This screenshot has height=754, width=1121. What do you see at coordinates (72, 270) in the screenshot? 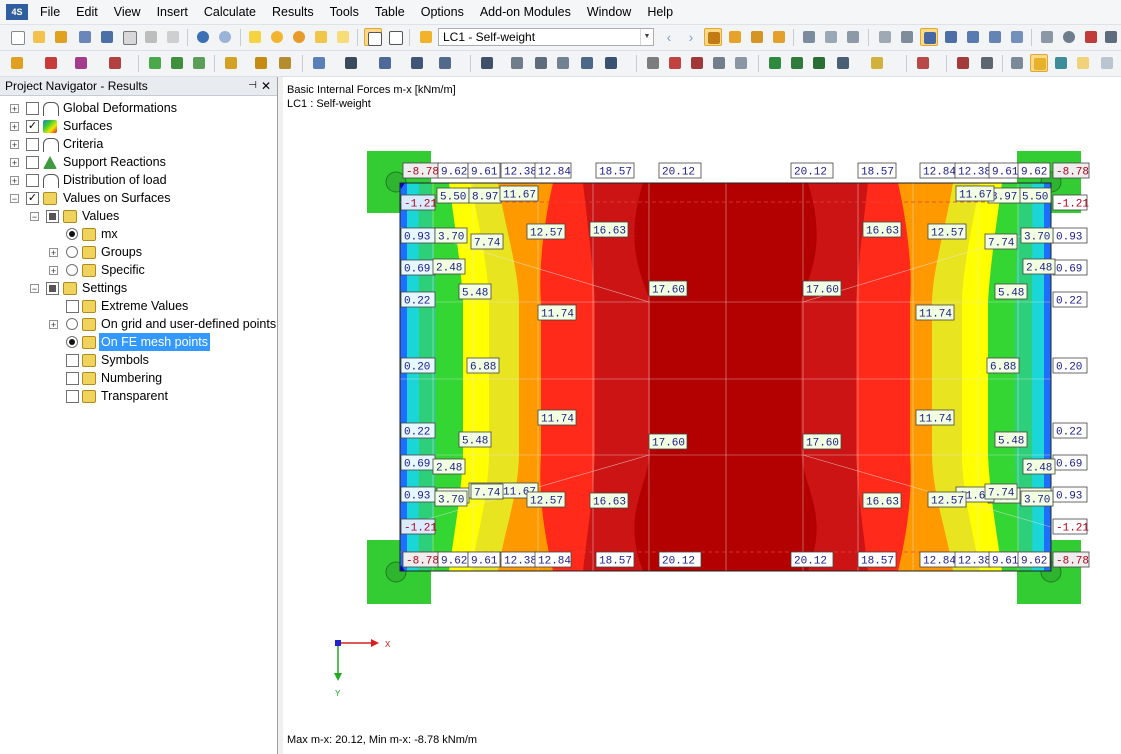
I see `radio-specific` at bounding box center [72, 270].